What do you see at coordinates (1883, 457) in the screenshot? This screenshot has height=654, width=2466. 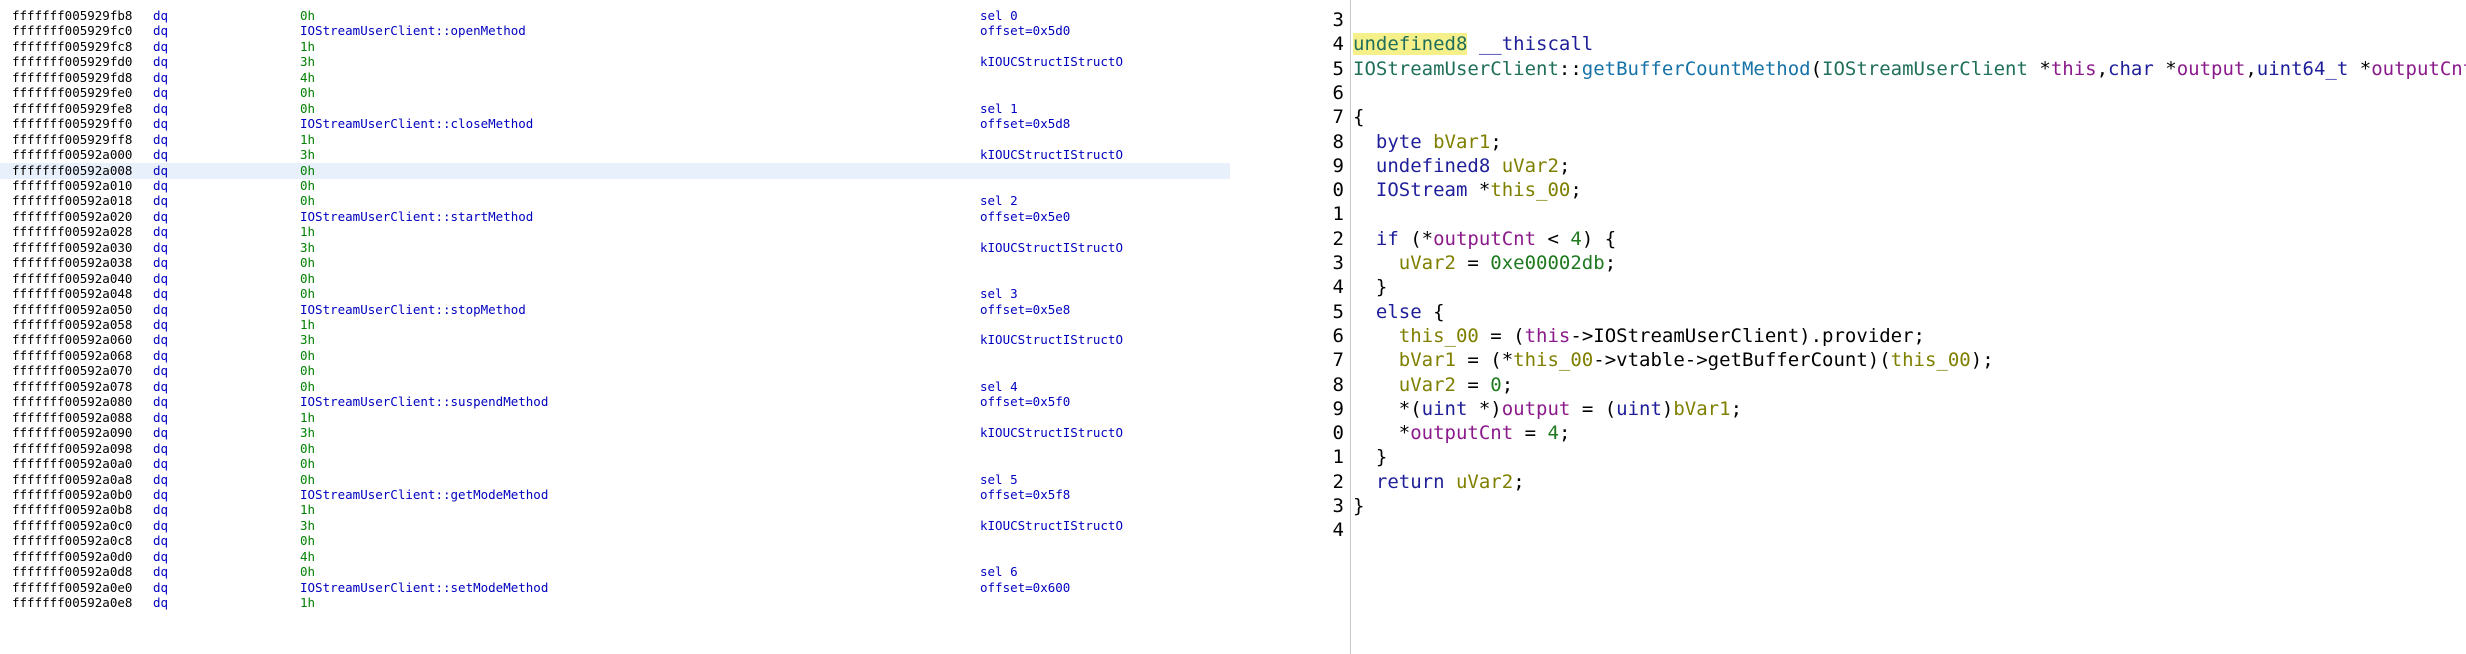 I see `code-line: 1 }` at bounding box center [1883, 457].